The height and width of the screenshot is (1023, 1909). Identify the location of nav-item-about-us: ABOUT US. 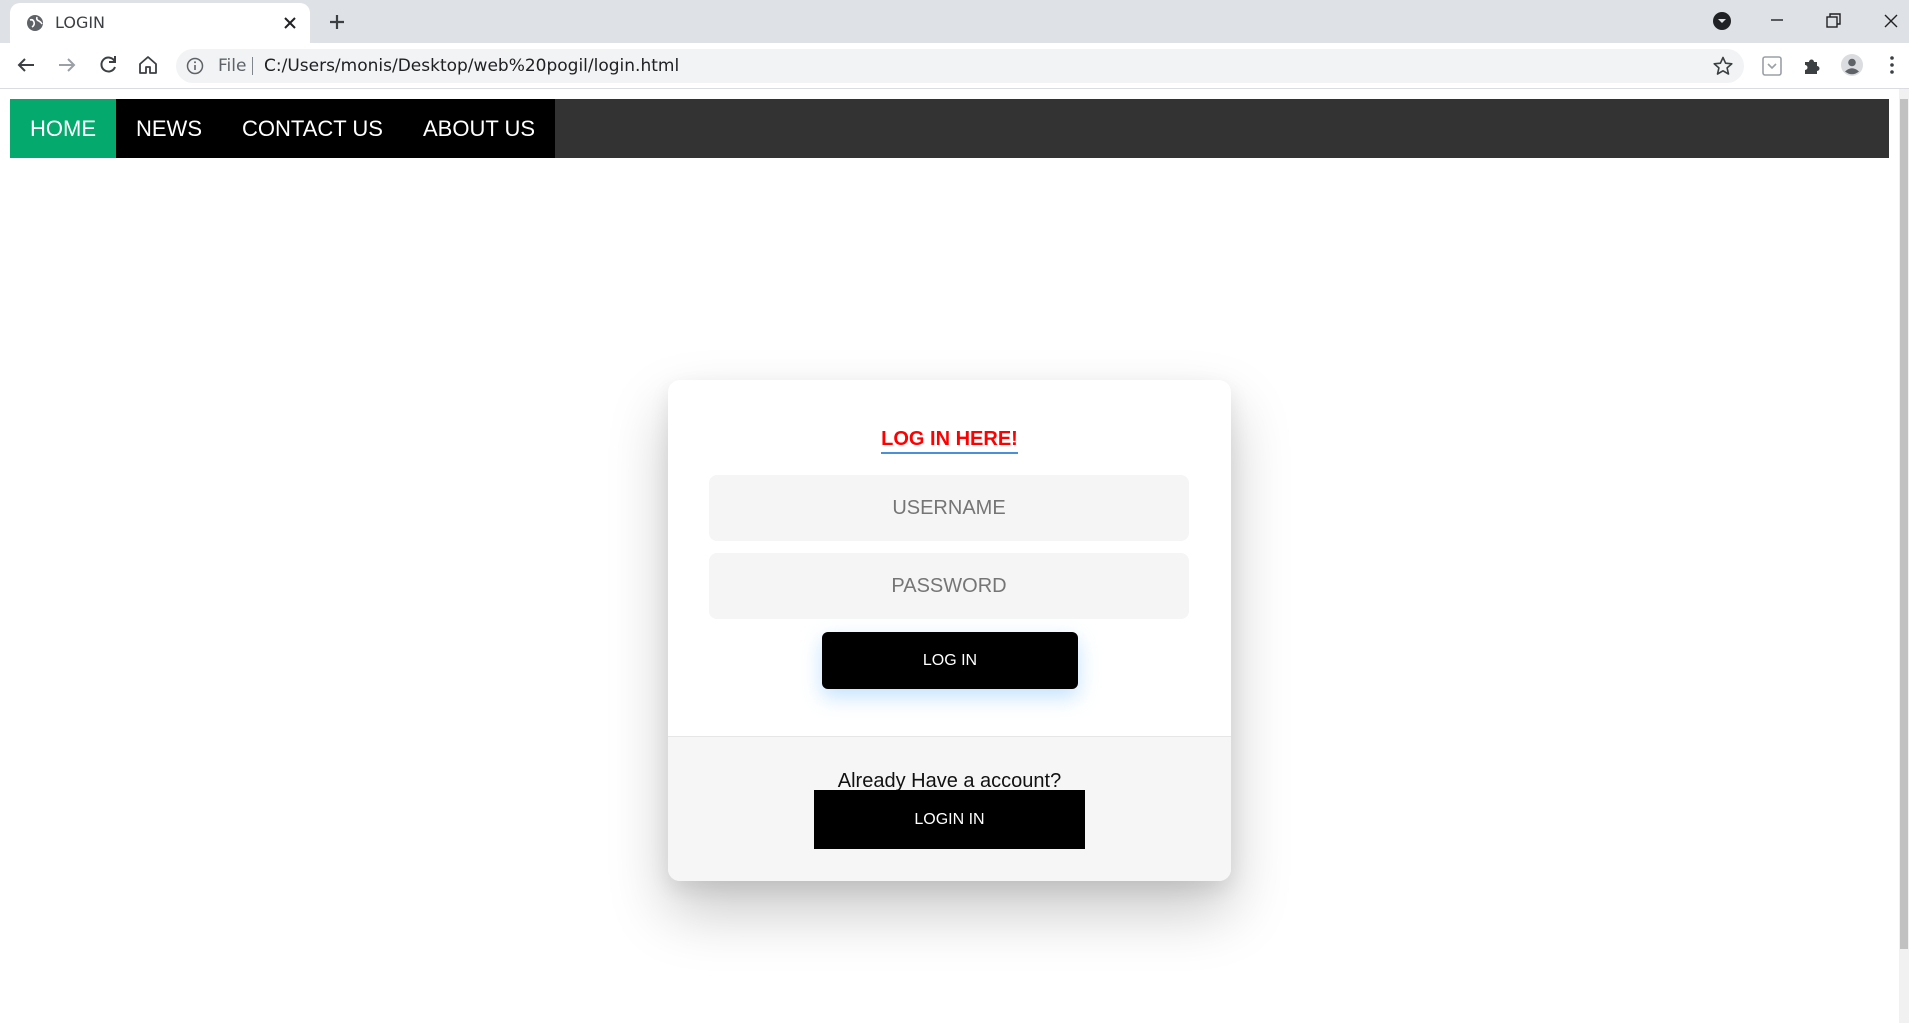
(479, 128).